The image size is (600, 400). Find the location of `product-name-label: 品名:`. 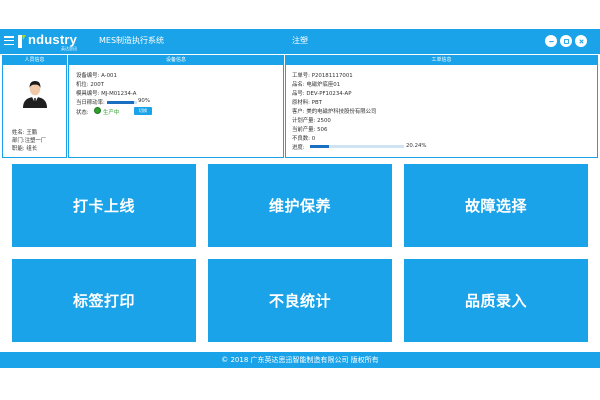

product-name-label: 品名: is located at coordinates (298, 85).